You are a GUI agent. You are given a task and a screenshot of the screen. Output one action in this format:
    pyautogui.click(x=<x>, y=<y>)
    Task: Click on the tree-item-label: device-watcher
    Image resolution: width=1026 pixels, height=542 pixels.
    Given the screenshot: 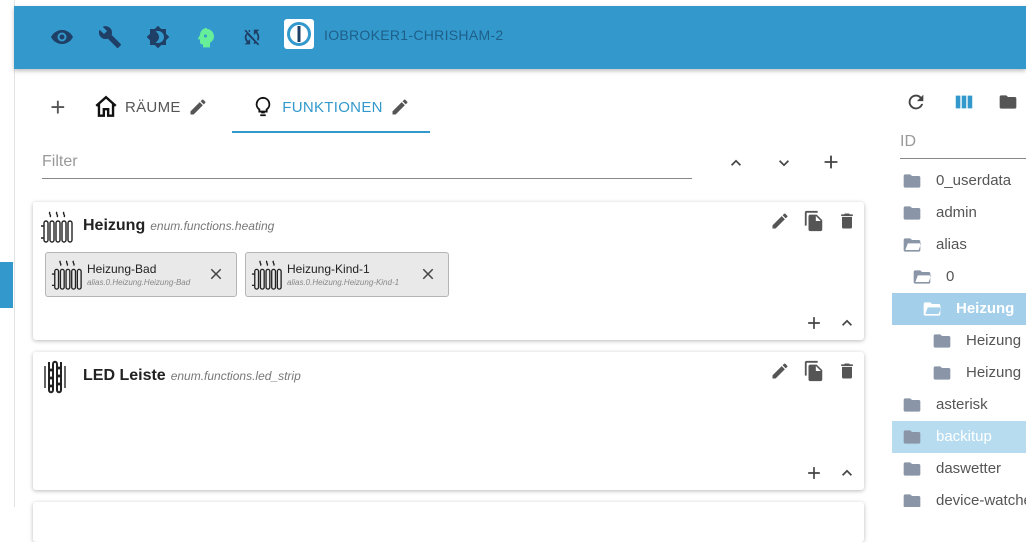 What is the action you would take?
    pyautogui.click(x=981, y=499)
    